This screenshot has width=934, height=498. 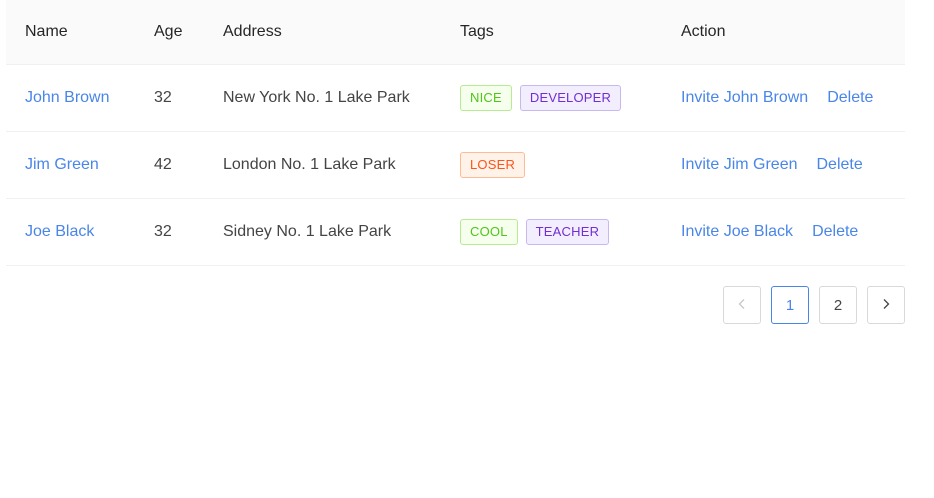 What do you see at coordinates (252, 31) in the screenshot?
I see `column-header-address: Address` at bounding box center [252, 31].